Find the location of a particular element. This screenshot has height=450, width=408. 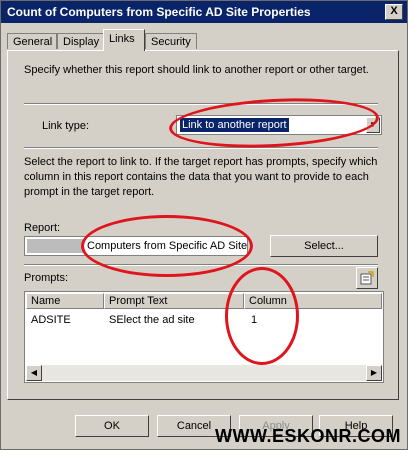

horizontal-scrollbar: ◀ ▶ is located at coordinates (204, 373).